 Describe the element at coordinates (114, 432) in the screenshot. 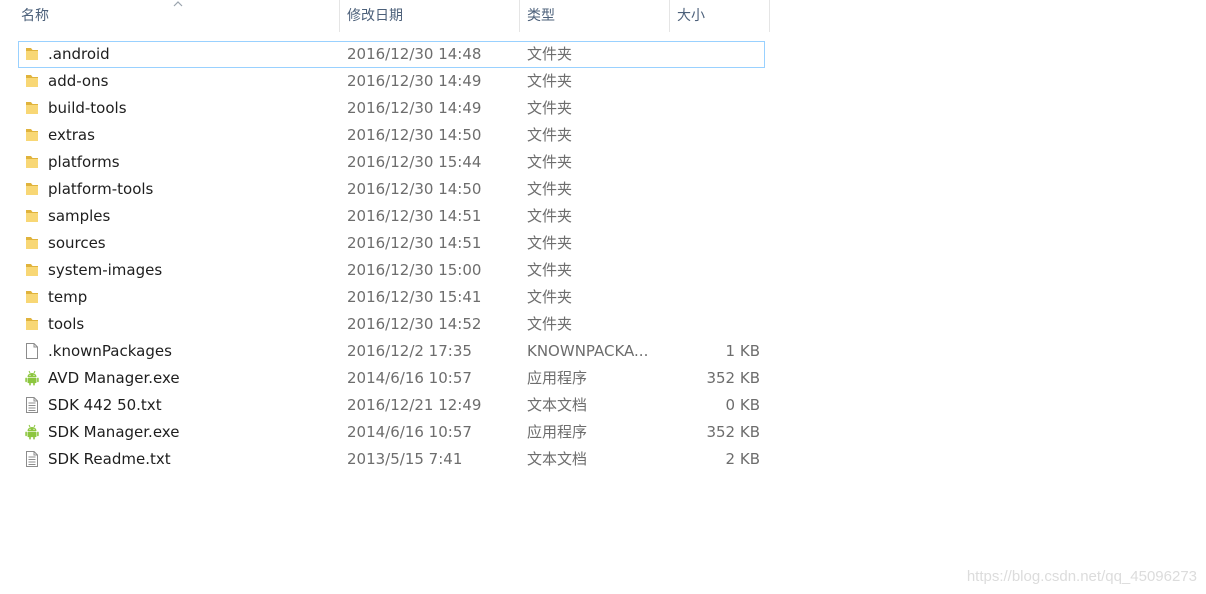

I see `file-name: SDK Manager.exe` at that location.